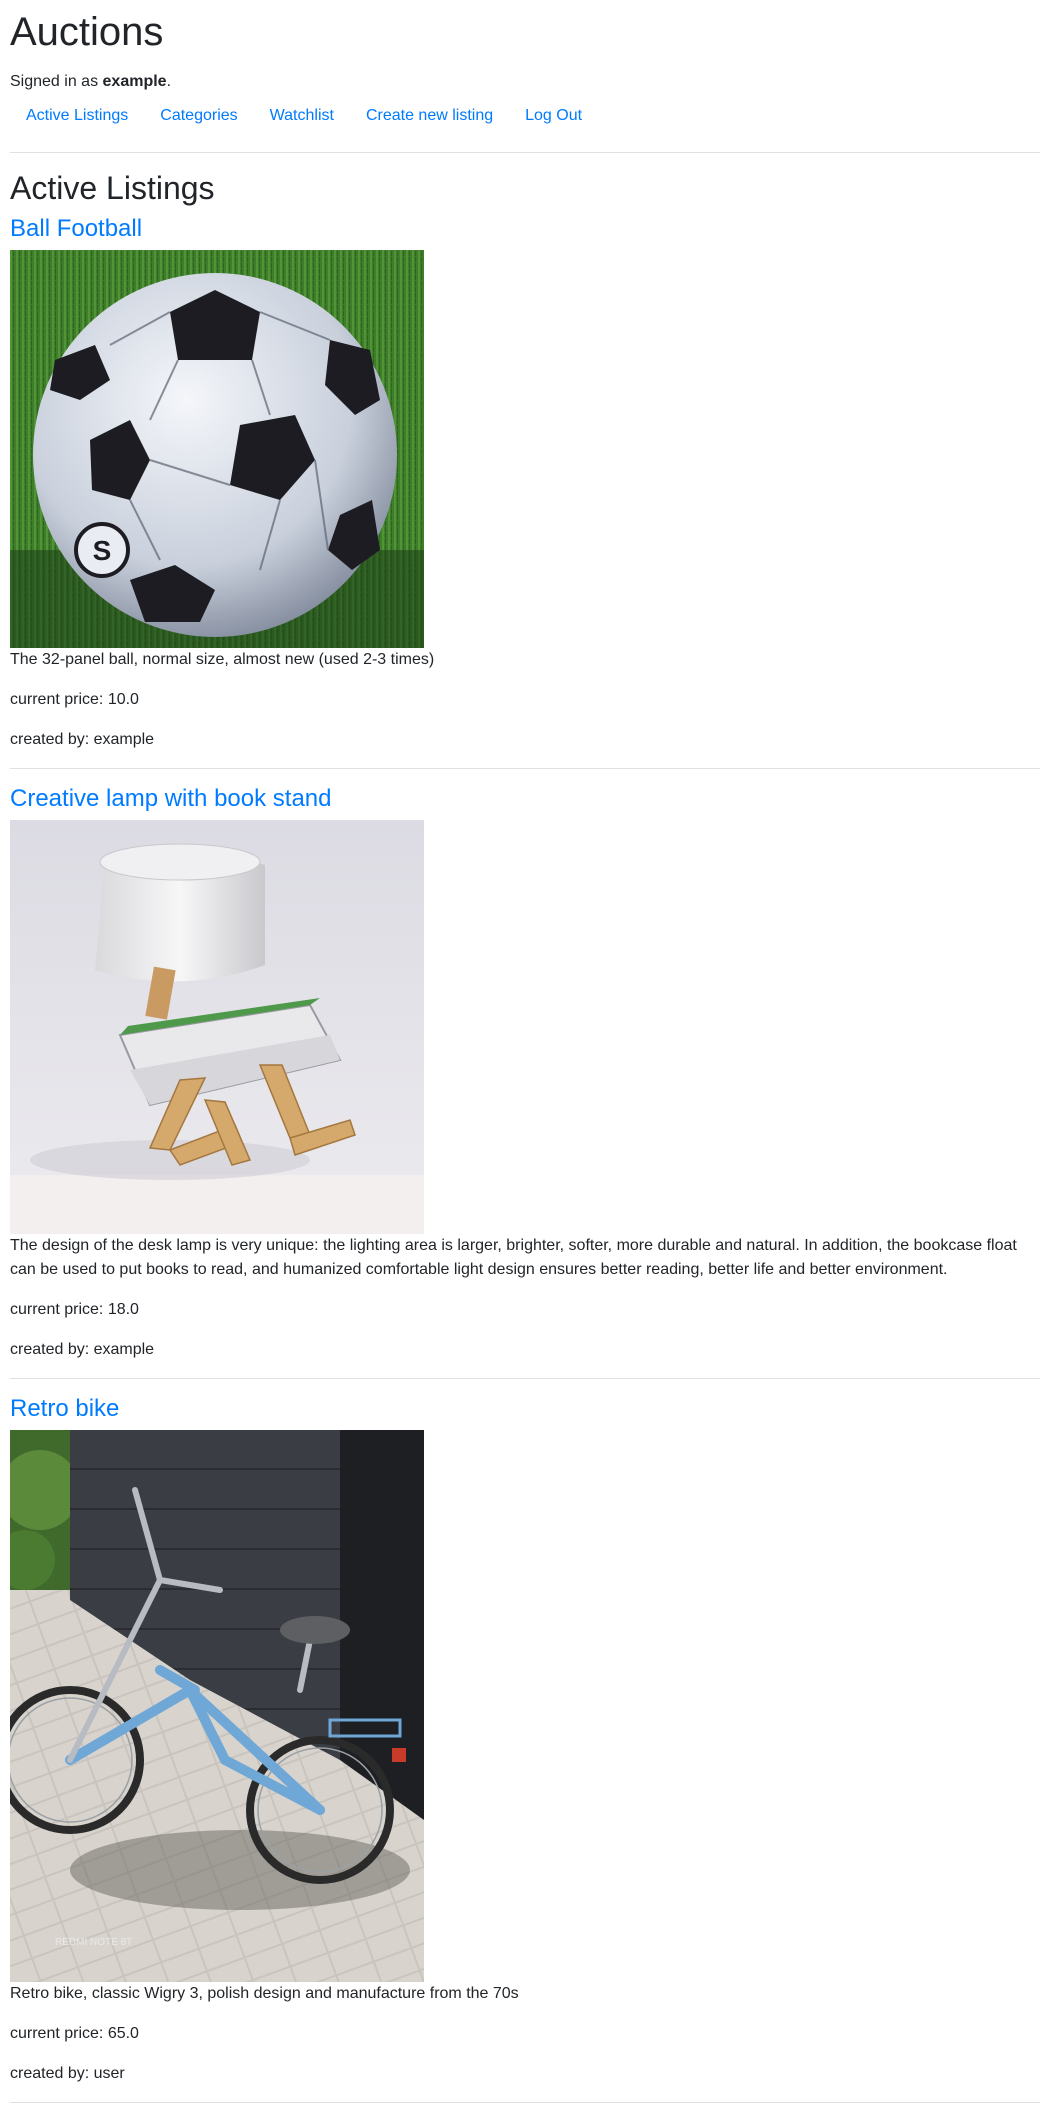 Image resolution: width=1050 pixels, height=2123 pixels. I want to click on nav-item-watchlist: Watchlist, so click(302, 116).